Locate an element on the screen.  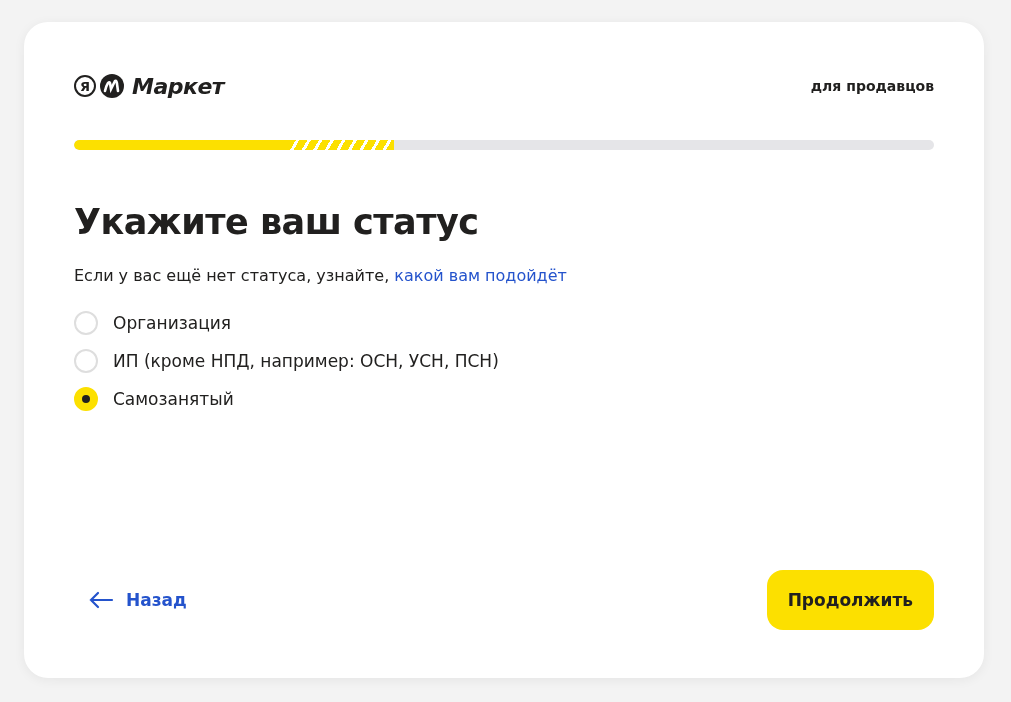
logo-letter: Я is located at coordinates (85, 86).